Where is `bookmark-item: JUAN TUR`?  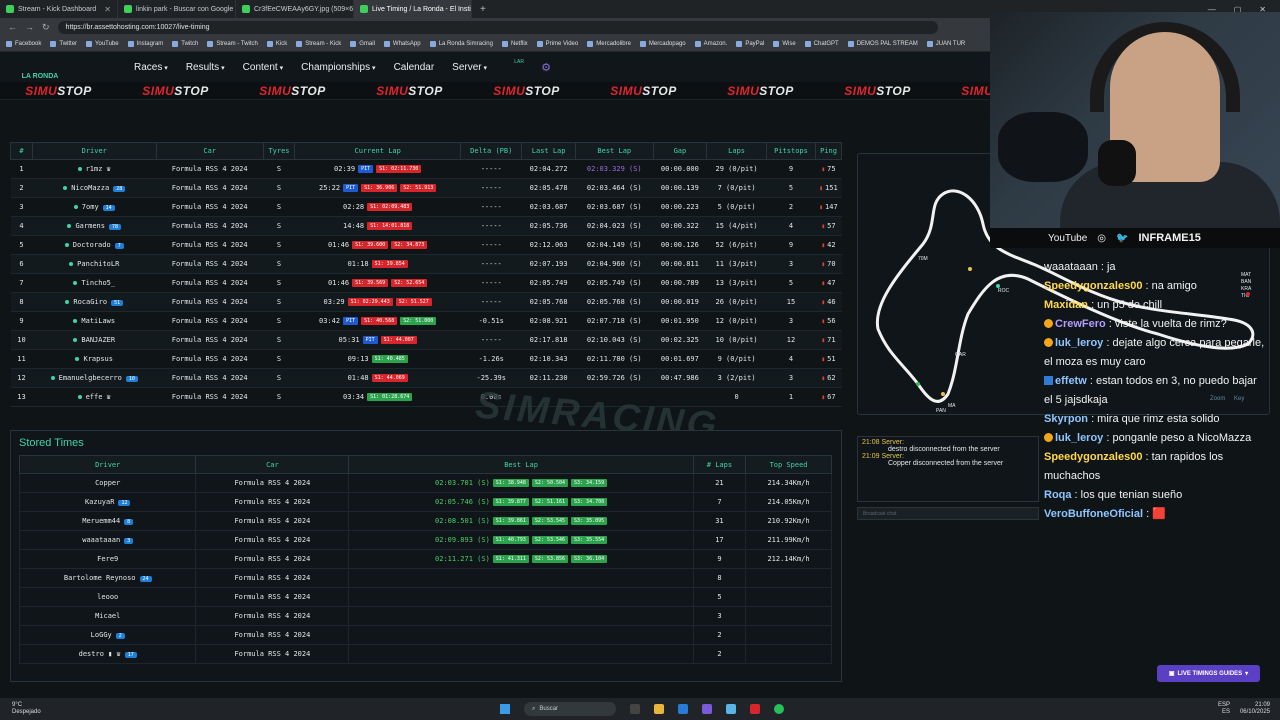 bookmark-item: JUAN TUR is located at coordinates (945, 43).